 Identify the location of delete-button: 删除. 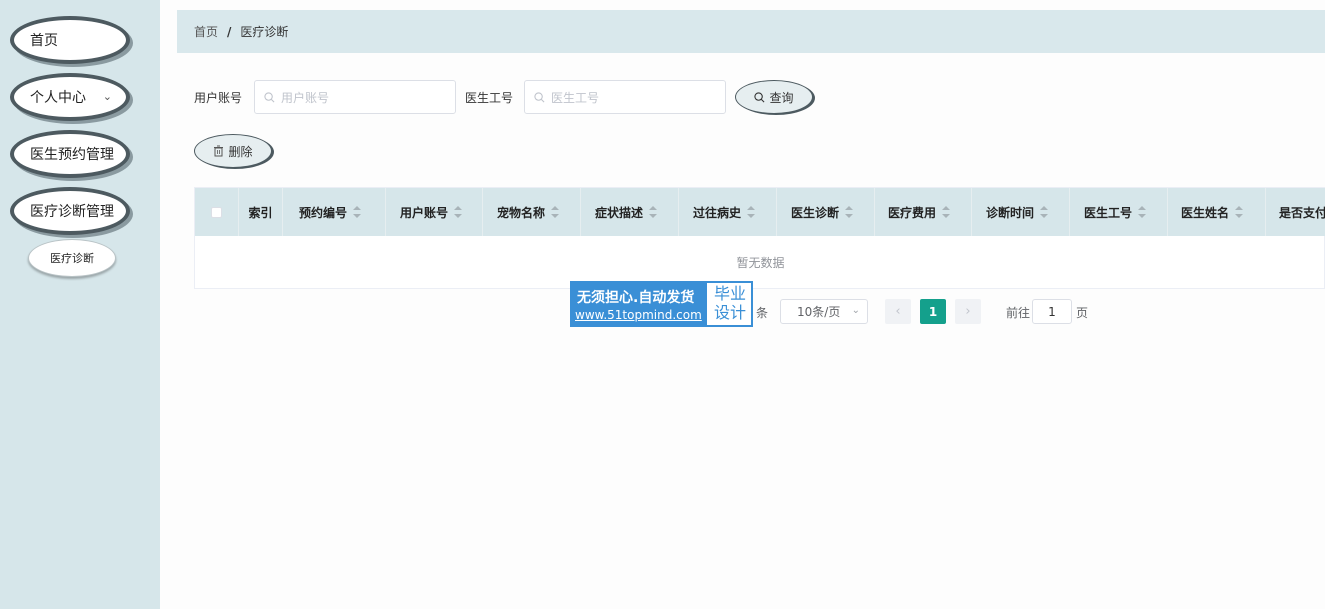
(233, 151).